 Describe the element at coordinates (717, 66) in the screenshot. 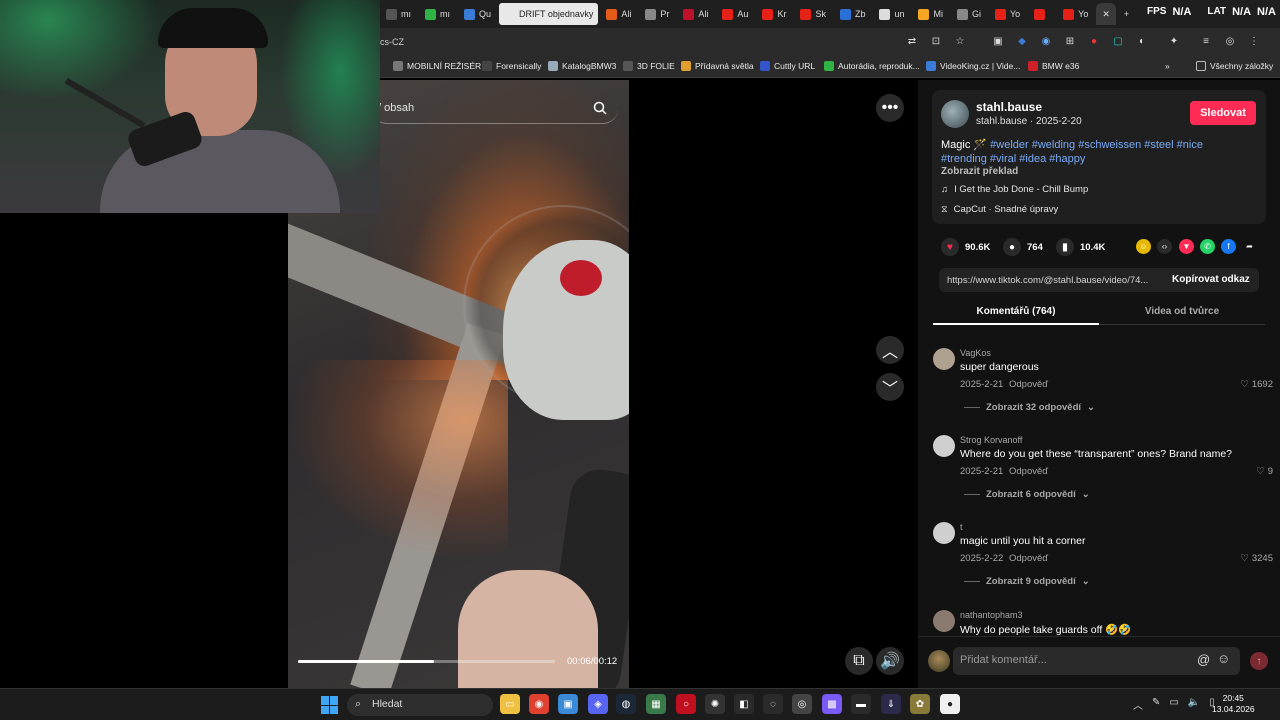

I see `bookmark-item: Přídavná světla` at that location.